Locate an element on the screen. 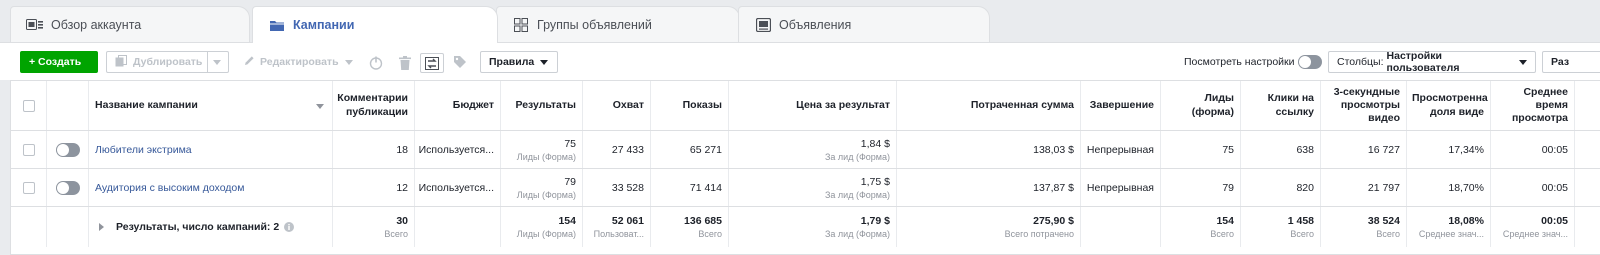 The image size is (1600, 255). video-pct-cell: 17,34% is located at coordinates (1449, 149).